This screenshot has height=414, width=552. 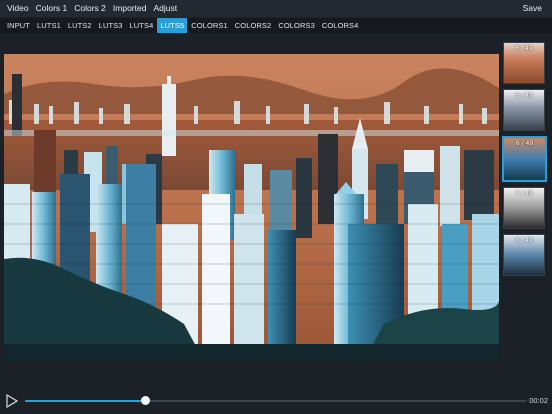 I want to click on preset-thumbnails: 6 / 49 6 / 49 6 / 49 7 / 49 8 / 49, so click(x=525, y=161).